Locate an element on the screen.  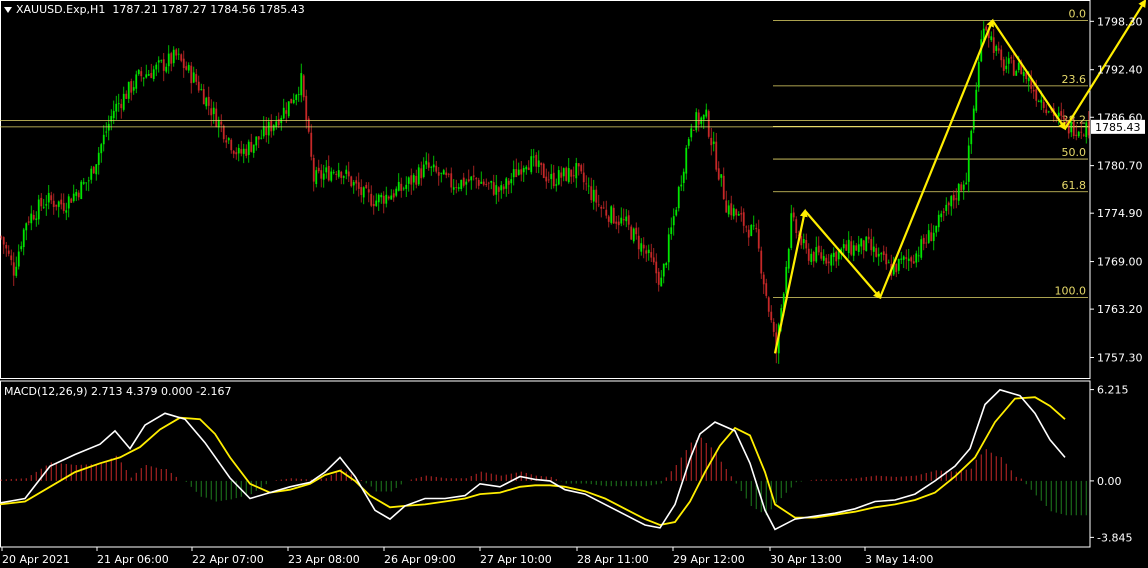
price-tick-label: 1763.20 is located at coordinates (1120, 309).